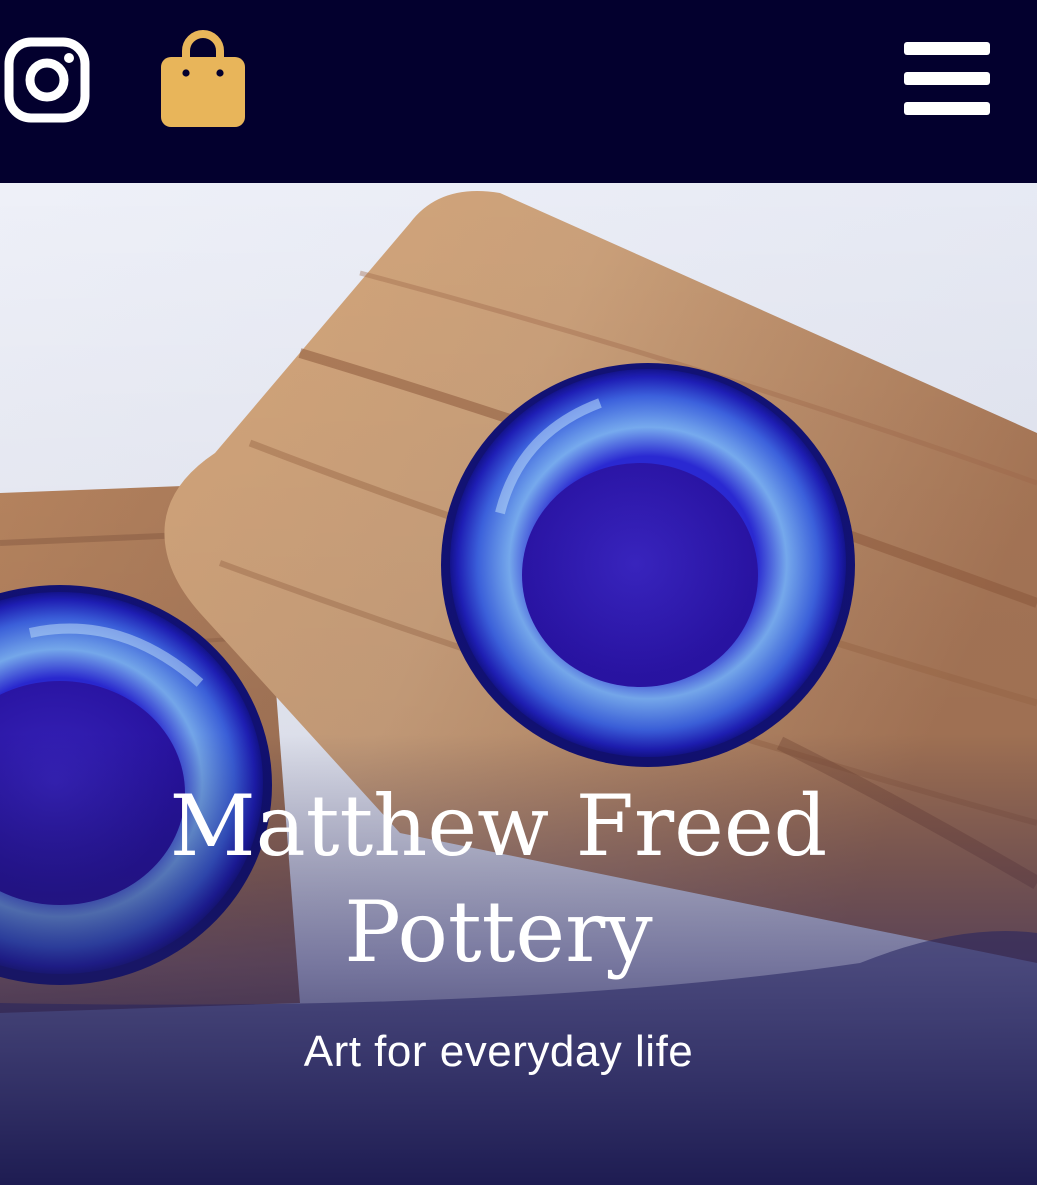  What do you see at coordinates (47, 80) in the screenshot?
I see `instagram-icon` at bounding box center [47, 80].